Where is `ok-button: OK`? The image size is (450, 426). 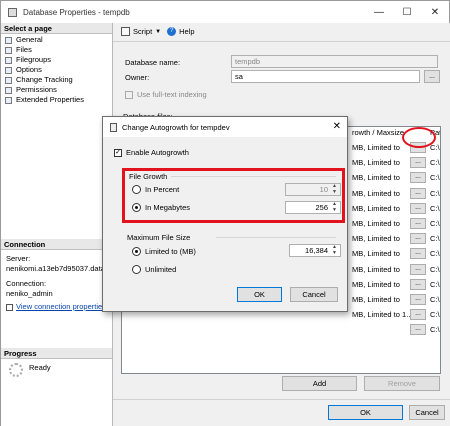
ok-button: OK is located at coordinates (365, 412).